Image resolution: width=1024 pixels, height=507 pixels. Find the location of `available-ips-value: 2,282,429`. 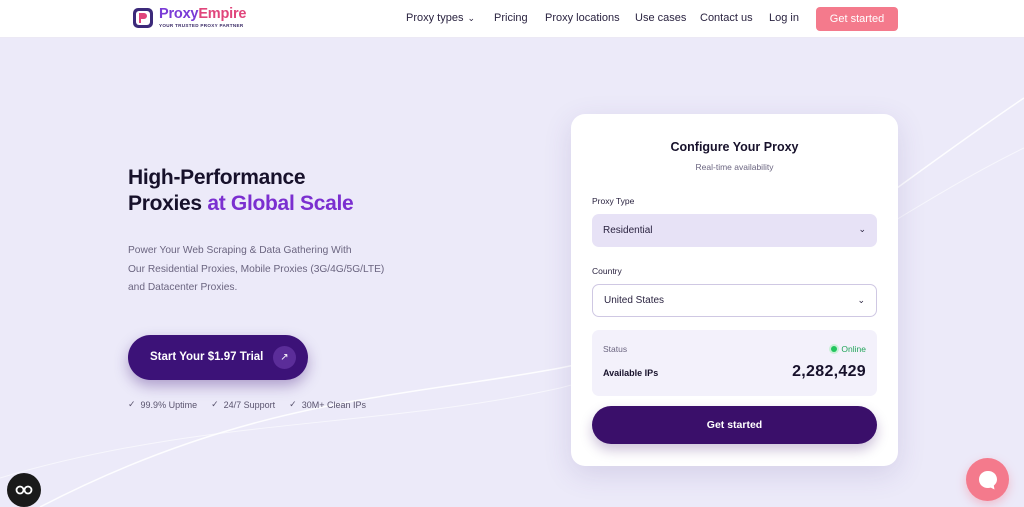

available-ips-value: 2,282,429 is located at coordinates (829, 371).